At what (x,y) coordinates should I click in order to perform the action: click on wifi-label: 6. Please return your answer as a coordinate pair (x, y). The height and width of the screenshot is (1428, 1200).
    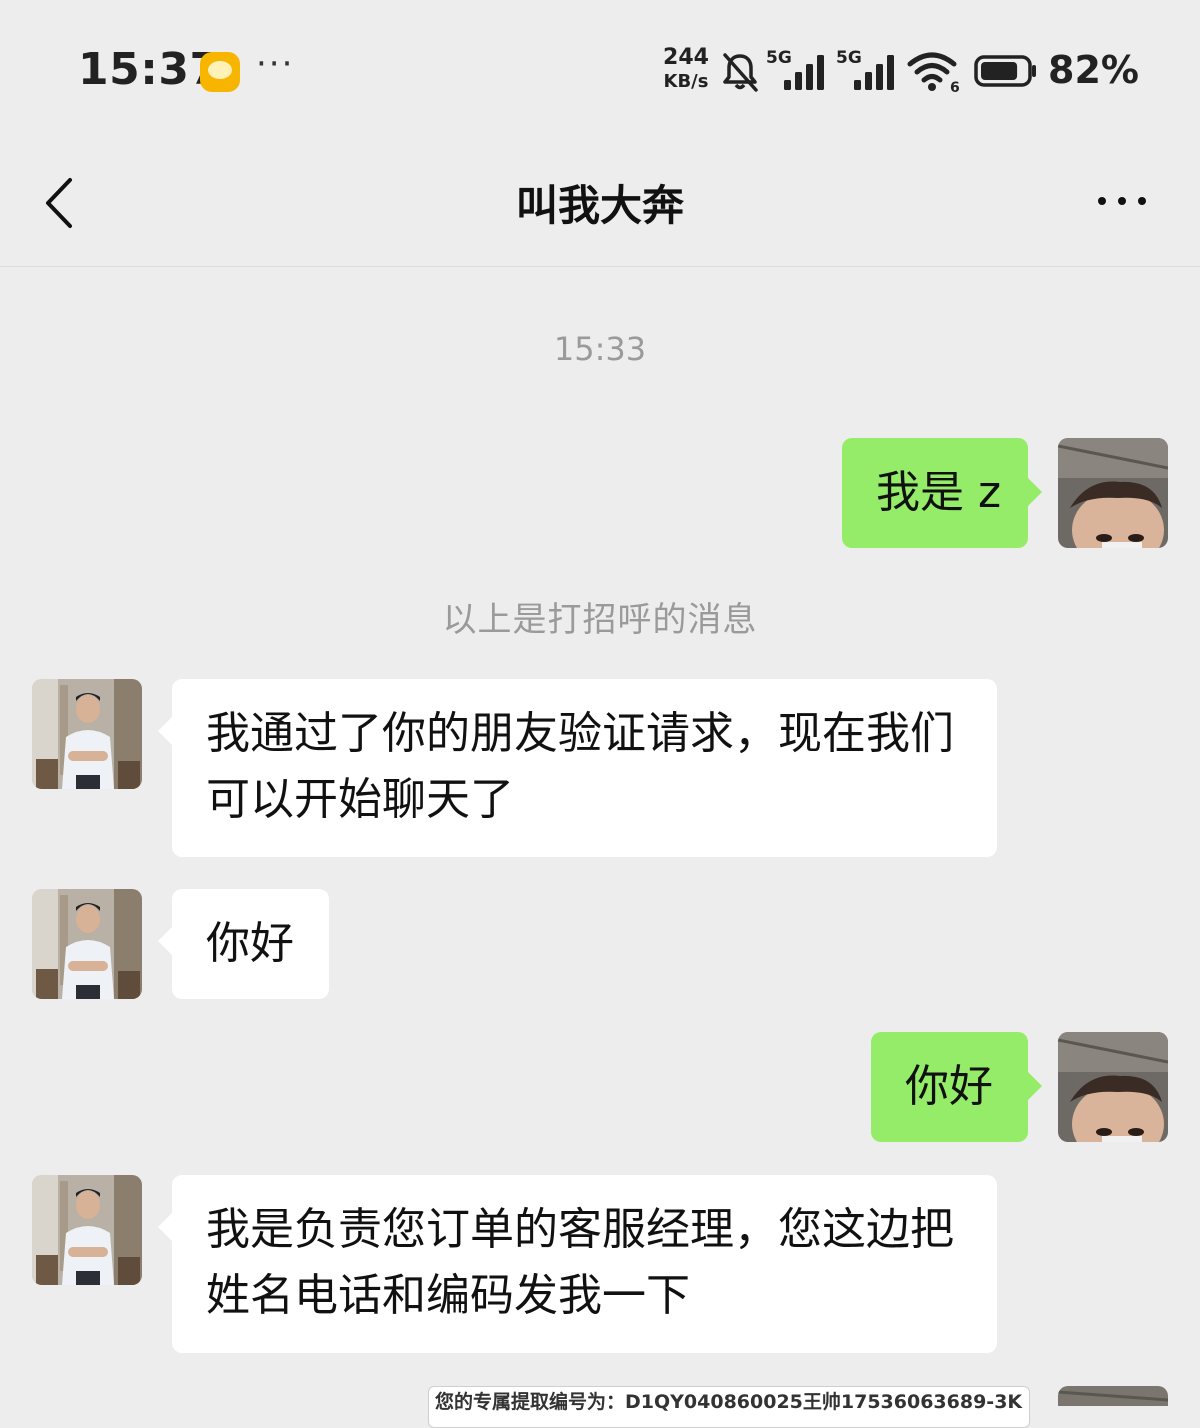
    Looking at the image, I should click on (955, 87).